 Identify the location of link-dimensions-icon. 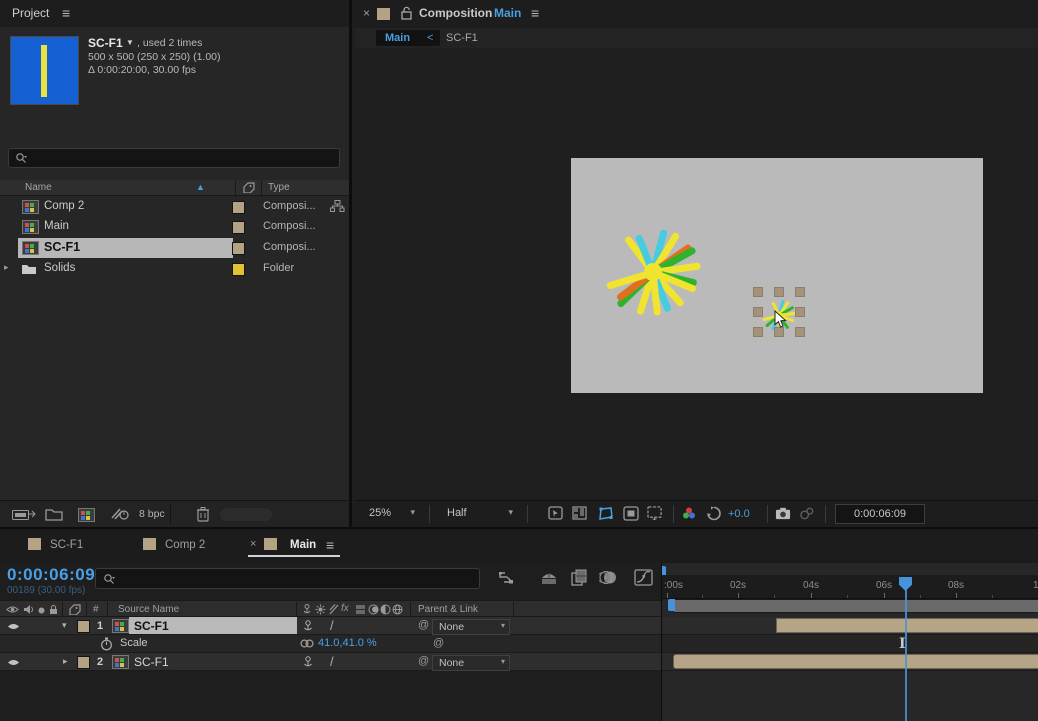
(307, 643).